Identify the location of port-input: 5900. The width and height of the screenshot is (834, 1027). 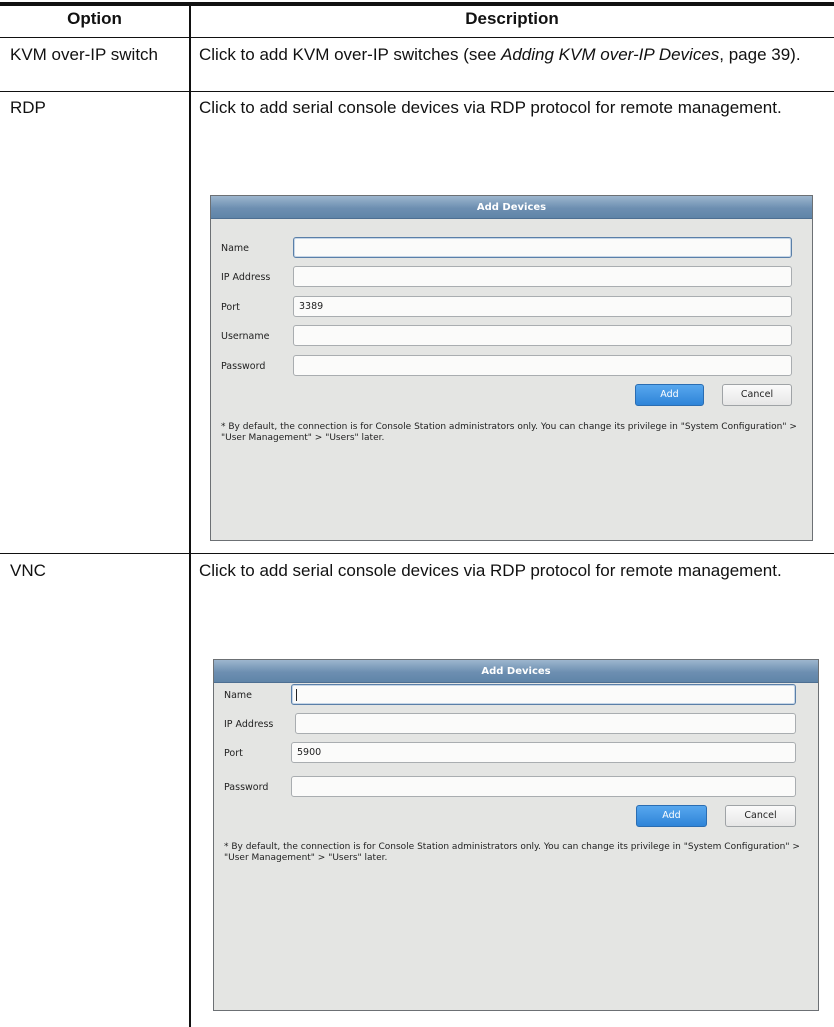
(543, 752).